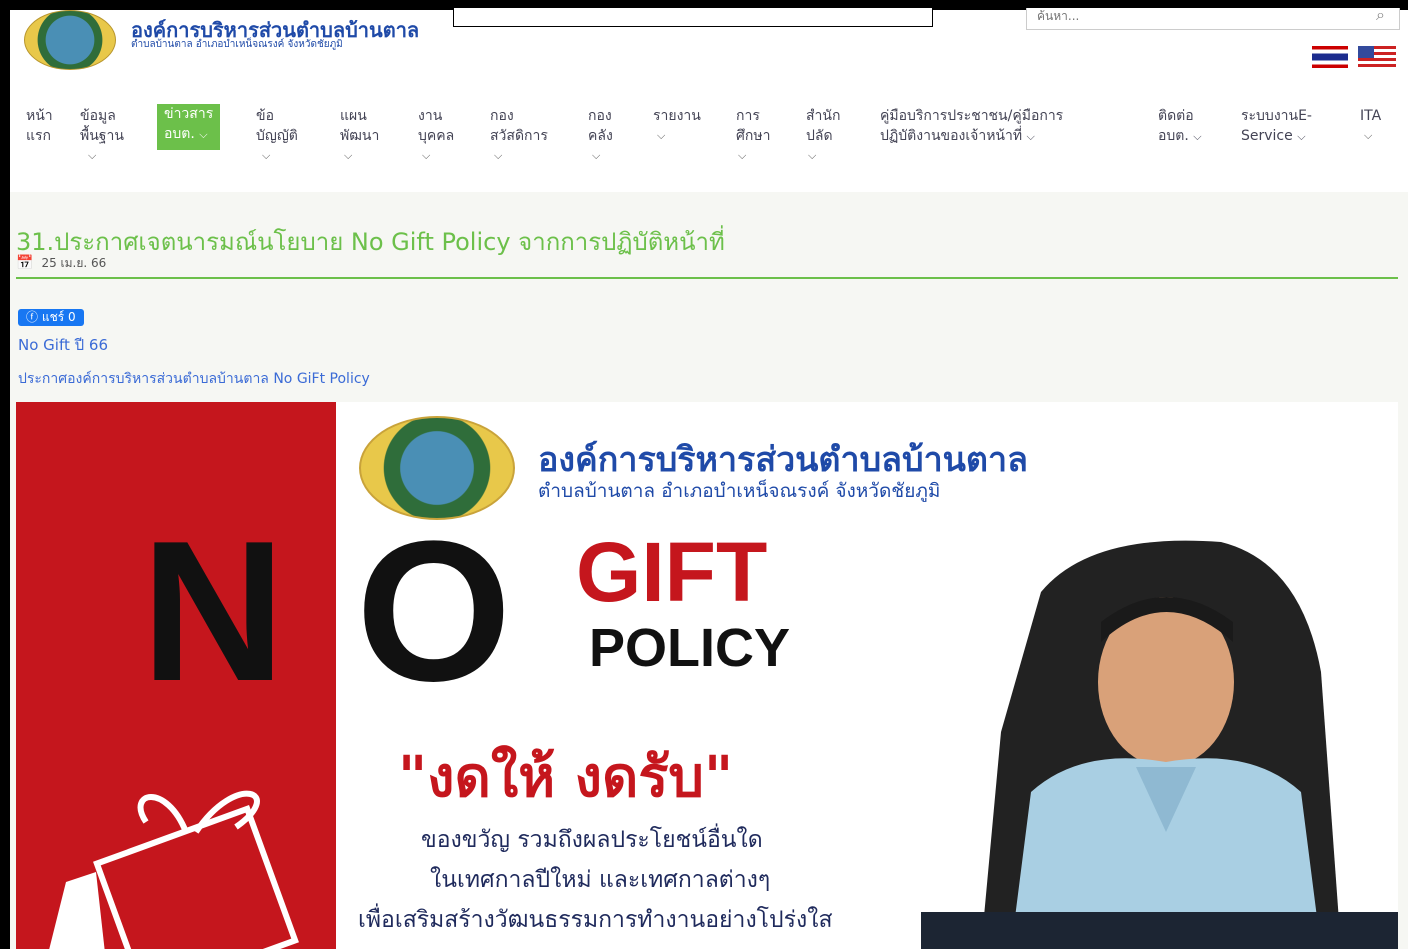 This screenshot has width=1408, height=949. I want to click on facebook-icon: ⓕ, so click(32, 317).